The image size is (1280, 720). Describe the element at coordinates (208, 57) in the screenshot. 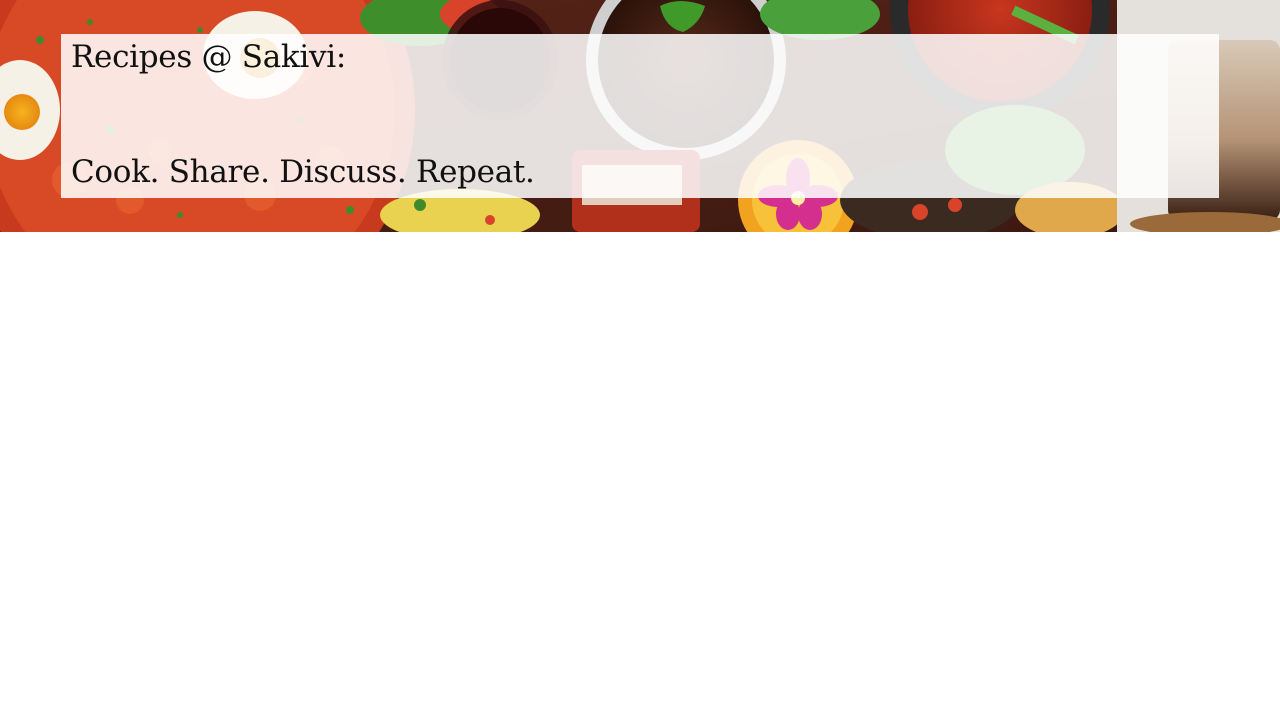

I see `hero-headline: Recipes @ Sakivi:` at that location.